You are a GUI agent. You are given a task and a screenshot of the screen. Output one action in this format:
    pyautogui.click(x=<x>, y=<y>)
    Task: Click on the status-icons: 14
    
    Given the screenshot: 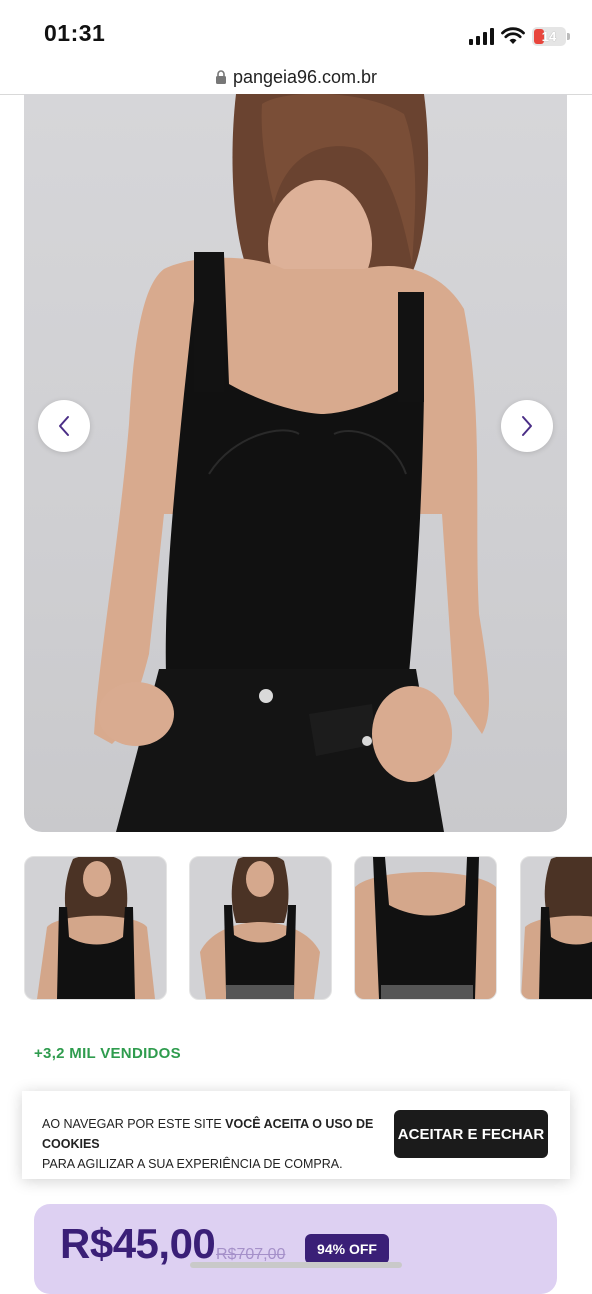 What is the action you would take?
    pyautogui.click(x=519, y=36)
    